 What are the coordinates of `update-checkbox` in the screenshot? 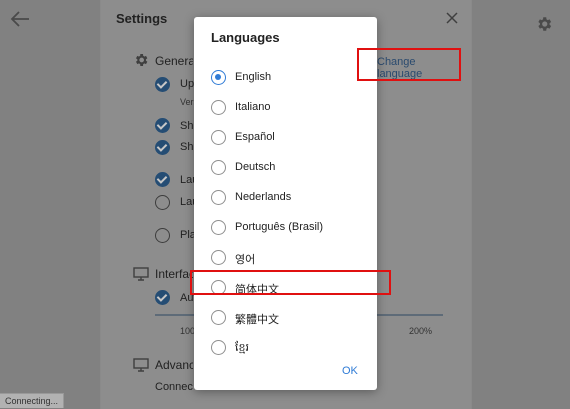 It's located at (162, 84).